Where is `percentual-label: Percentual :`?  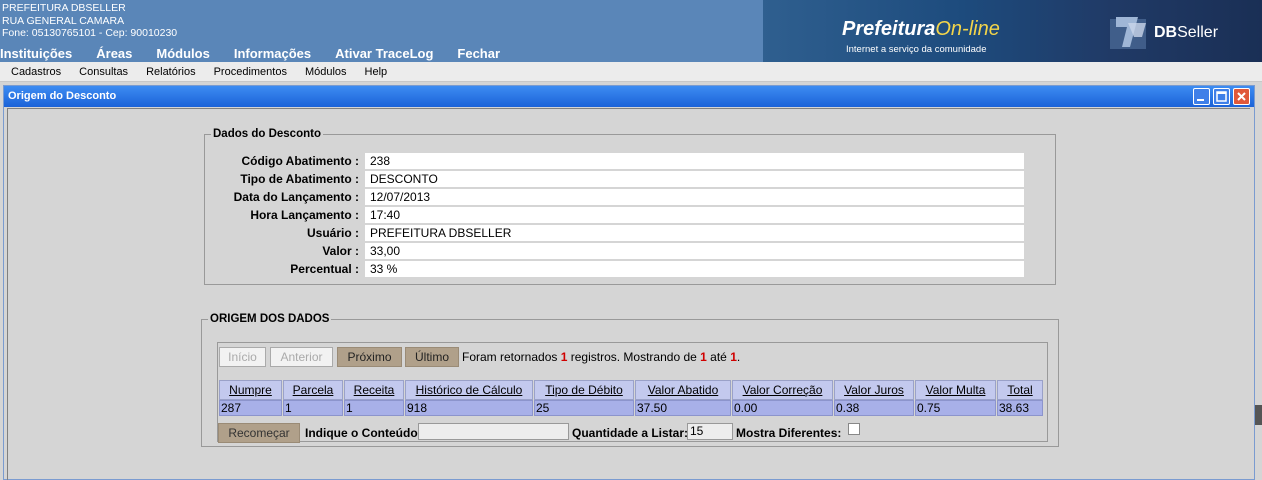 percentual-label: Percentual : is located at coordinates (324, 268).